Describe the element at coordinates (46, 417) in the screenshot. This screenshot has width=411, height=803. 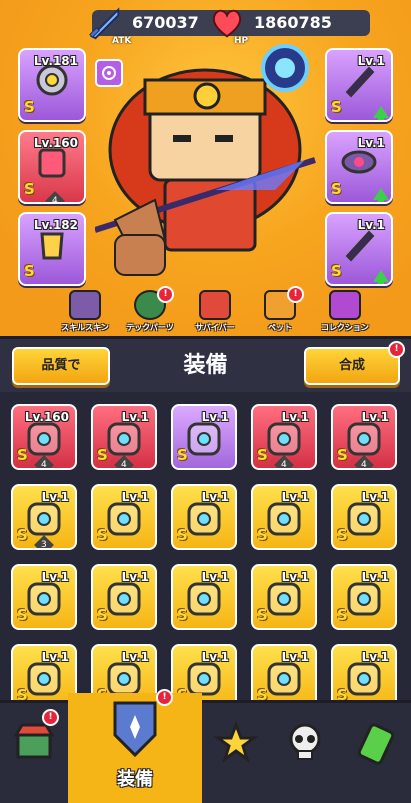
I see `item-level: Lv.160` at that location.